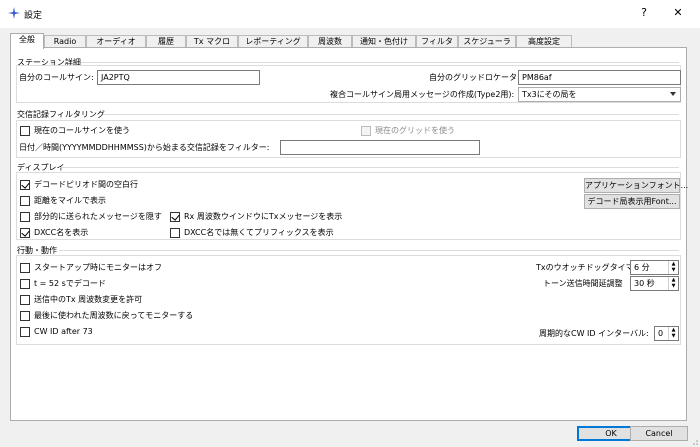  What do you see at coordinates (70, 283) in the screenshot?
I see `decode-52s-label: t = 52 sでデコード` at bounding box center [70, 283].